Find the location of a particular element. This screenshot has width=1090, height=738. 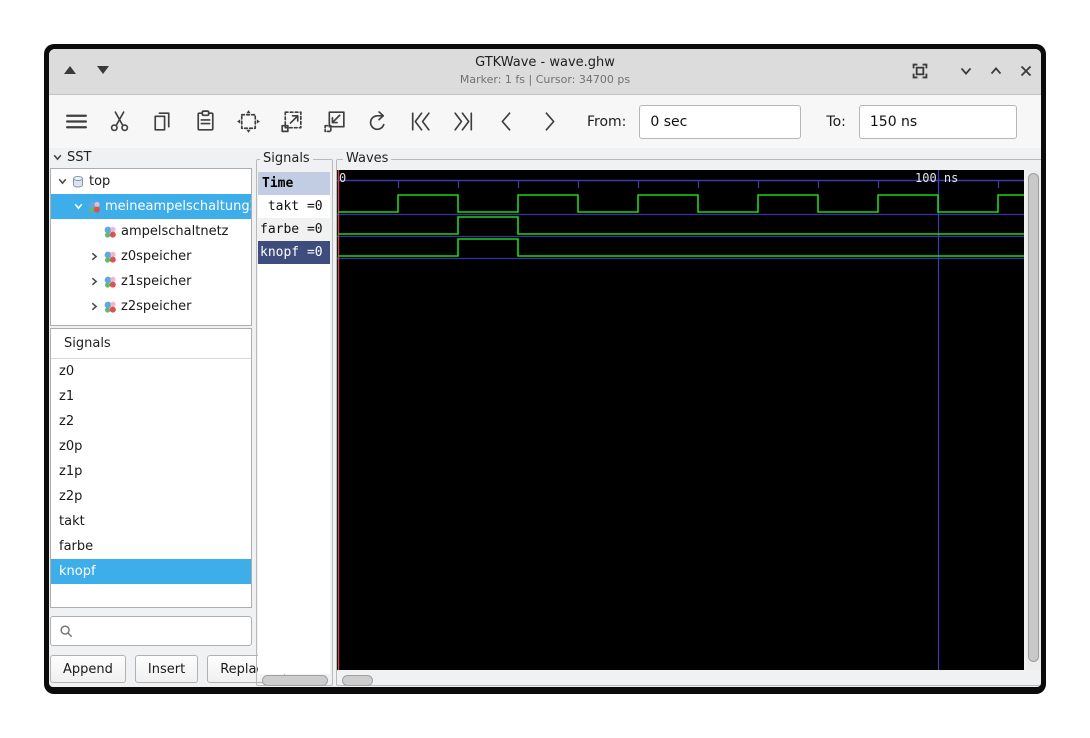

window-title: GTKWave - wave.ghw is located at coordinates (545, 62).